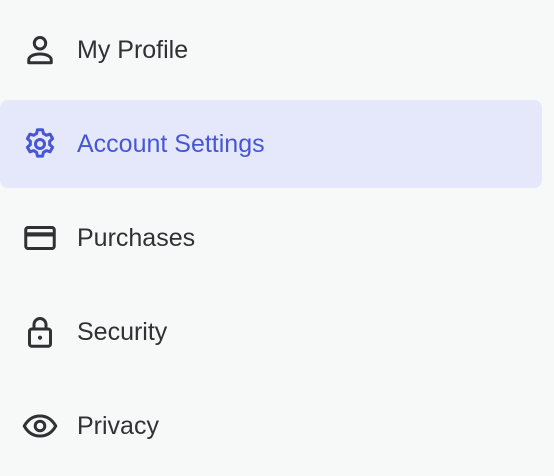 This screenshot has height=476, width=554. What do you see at coordinates (40, 144) in the screenshot?
I see `gear-icon` at bounding box center [40, 144].